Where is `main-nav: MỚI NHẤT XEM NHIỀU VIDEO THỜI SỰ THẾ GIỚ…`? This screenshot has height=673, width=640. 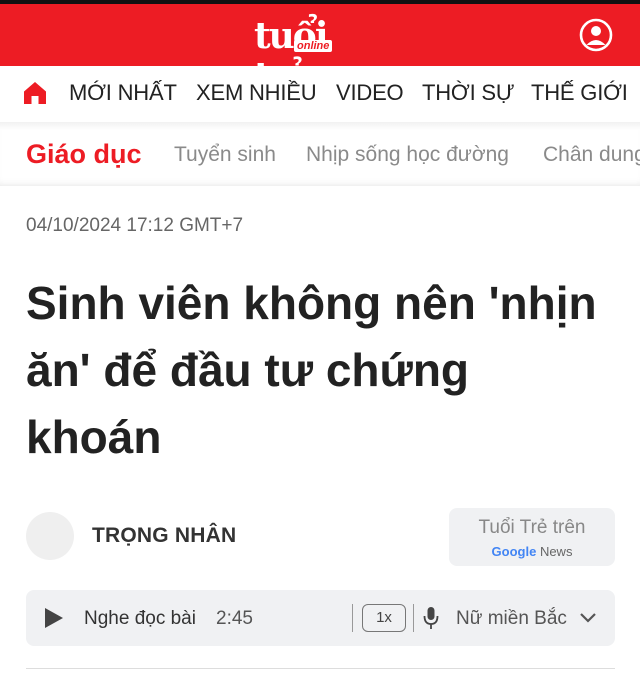
main-nav: MỚI NHẤT XEM NHIỀU VIDEO THỜI SỰ THẾ GIỚ… is located at coordinates (320, 94).